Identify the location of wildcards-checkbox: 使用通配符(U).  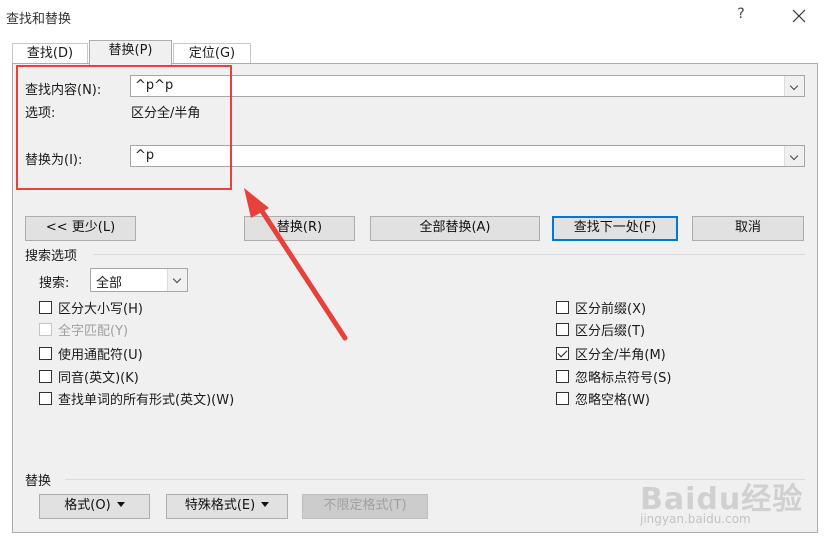
(91, 353).